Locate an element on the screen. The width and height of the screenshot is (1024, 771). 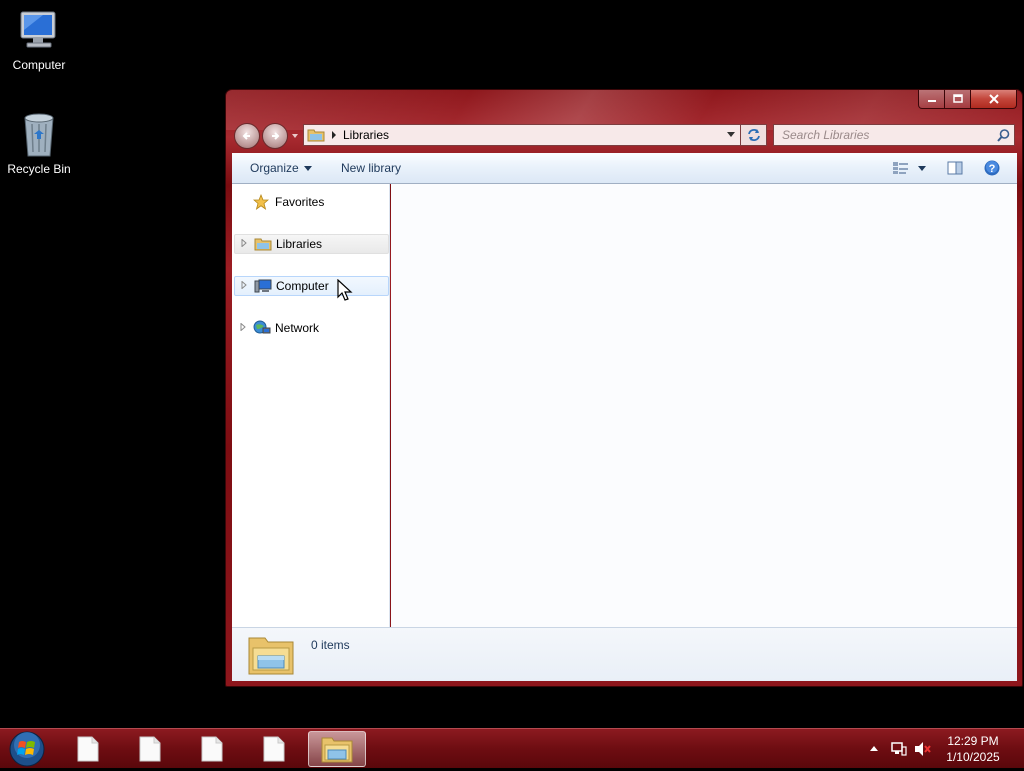
windows-logo-icon is located at coordinates (27, 749).